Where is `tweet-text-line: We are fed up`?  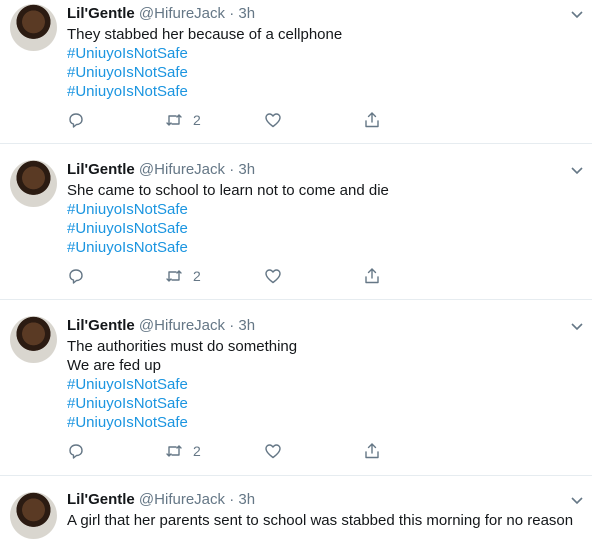
tweet-text-line: We are fed up is located at coordinates (114, 365).